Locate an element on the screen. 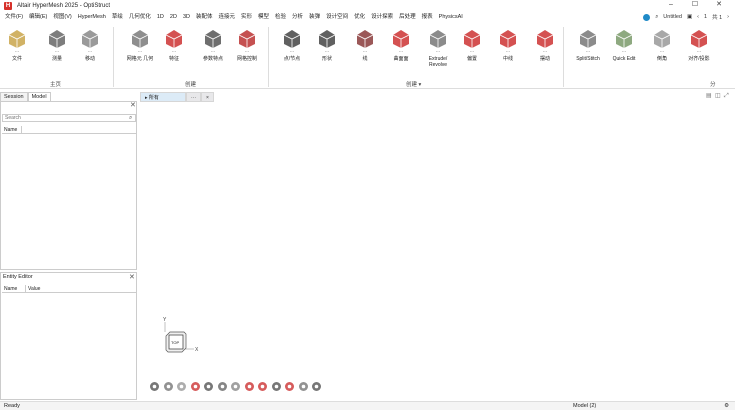 Image resolution: width=735 pixels, height=410 pixels. menu-item: 3D is located at coordinates (186, 17).